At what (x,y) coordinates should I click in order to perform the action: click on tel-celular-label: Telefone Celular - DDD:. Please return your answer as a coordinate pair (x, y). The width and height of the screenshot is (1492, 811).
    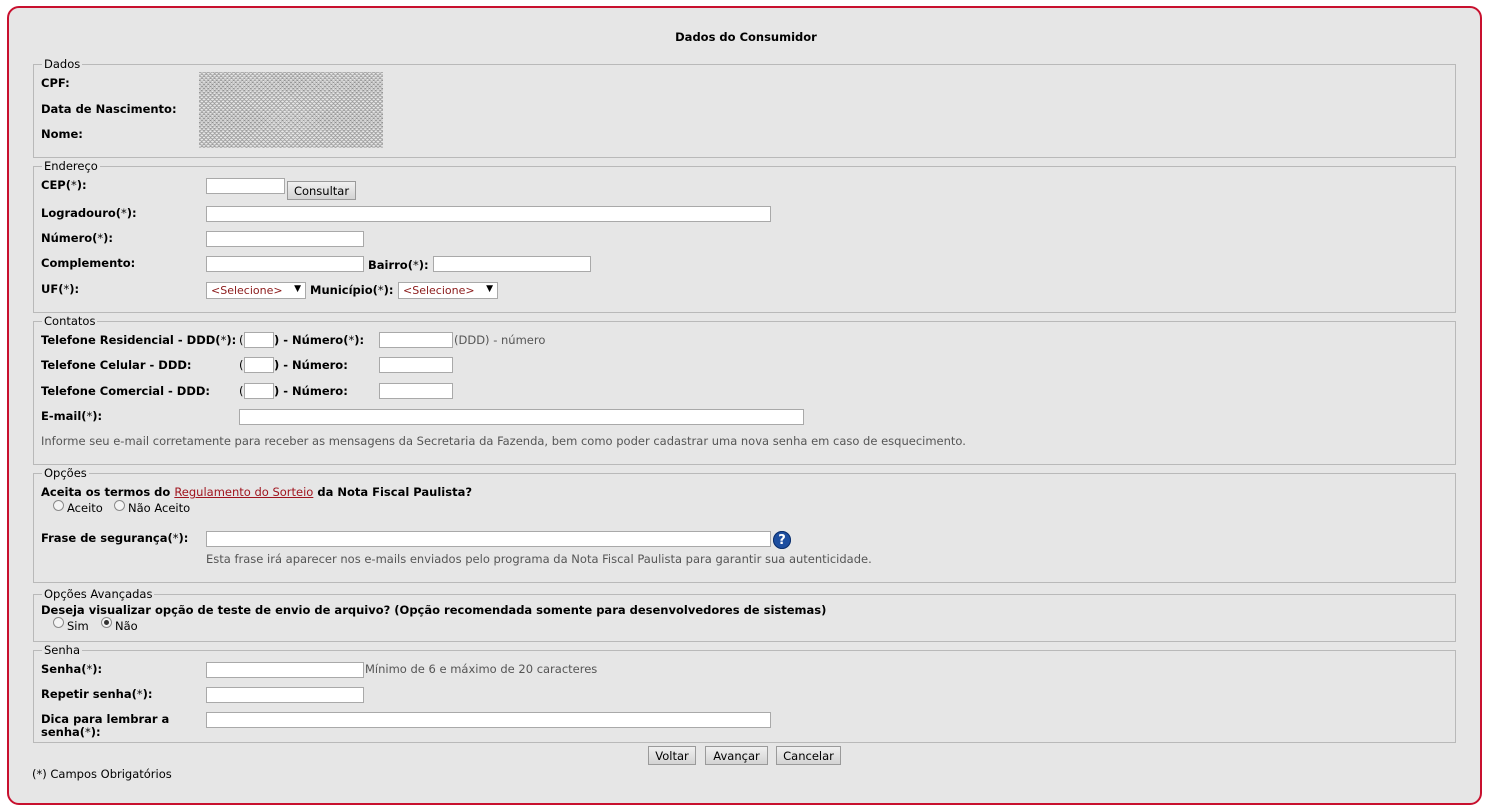
    Looking at the image, I should click on (116, 365).